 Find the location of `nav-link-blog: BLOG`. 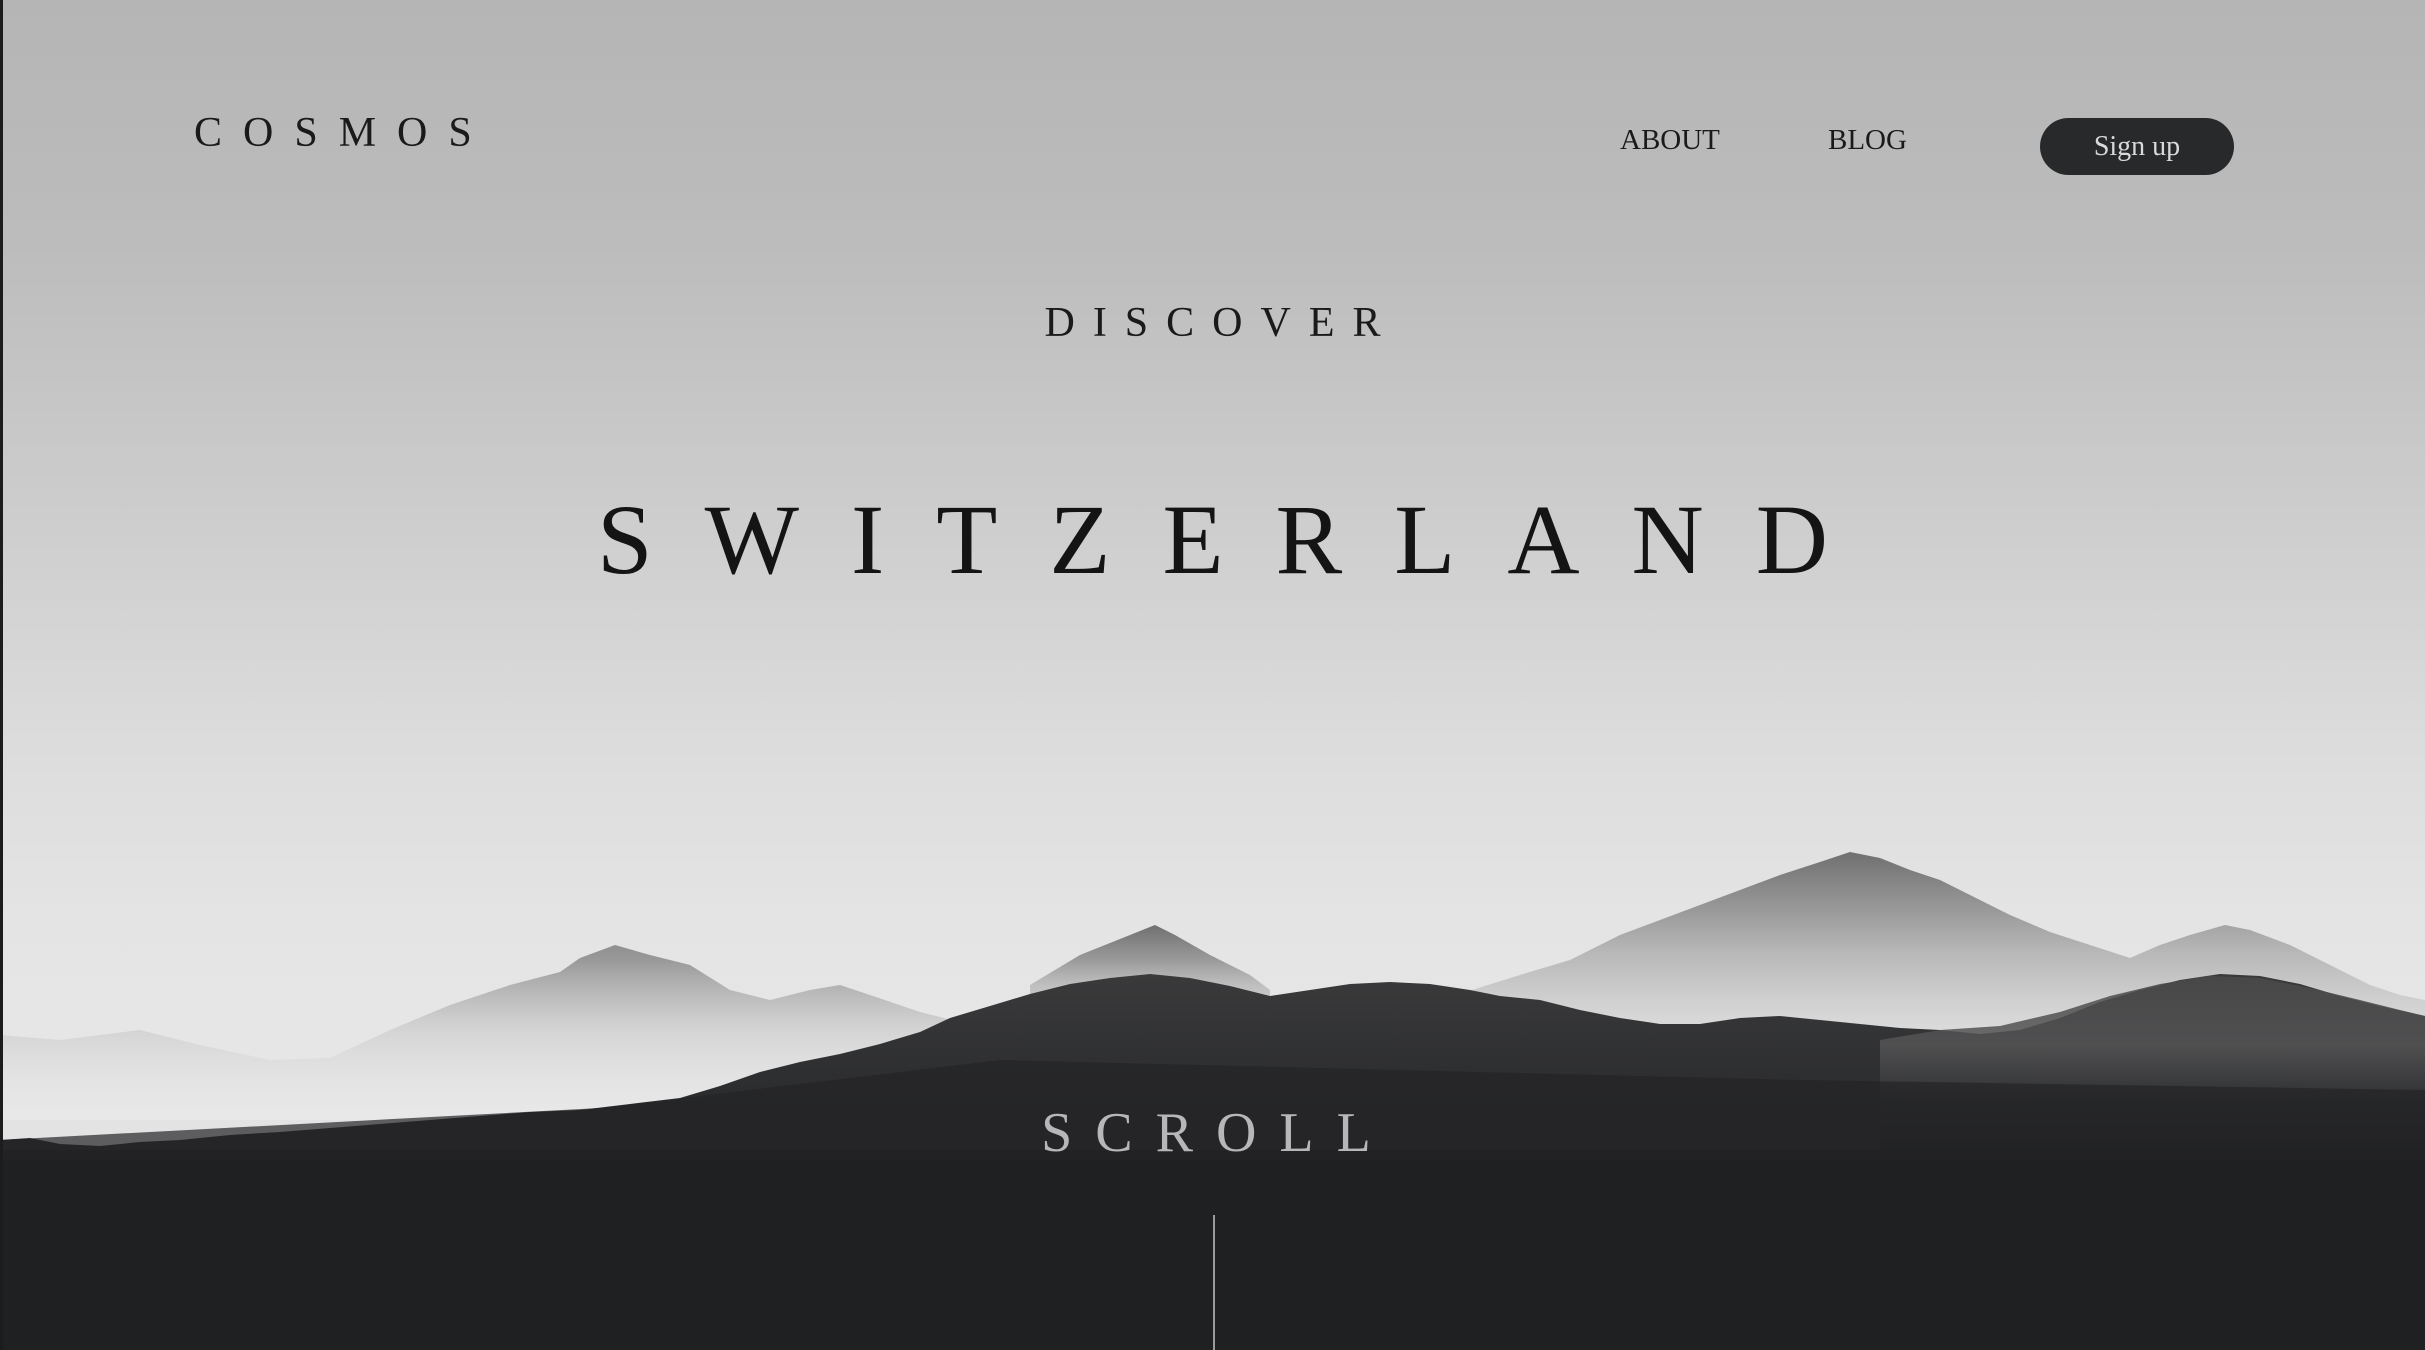

nav-link-blog: BLOG is located at coordinates (1867, 140).